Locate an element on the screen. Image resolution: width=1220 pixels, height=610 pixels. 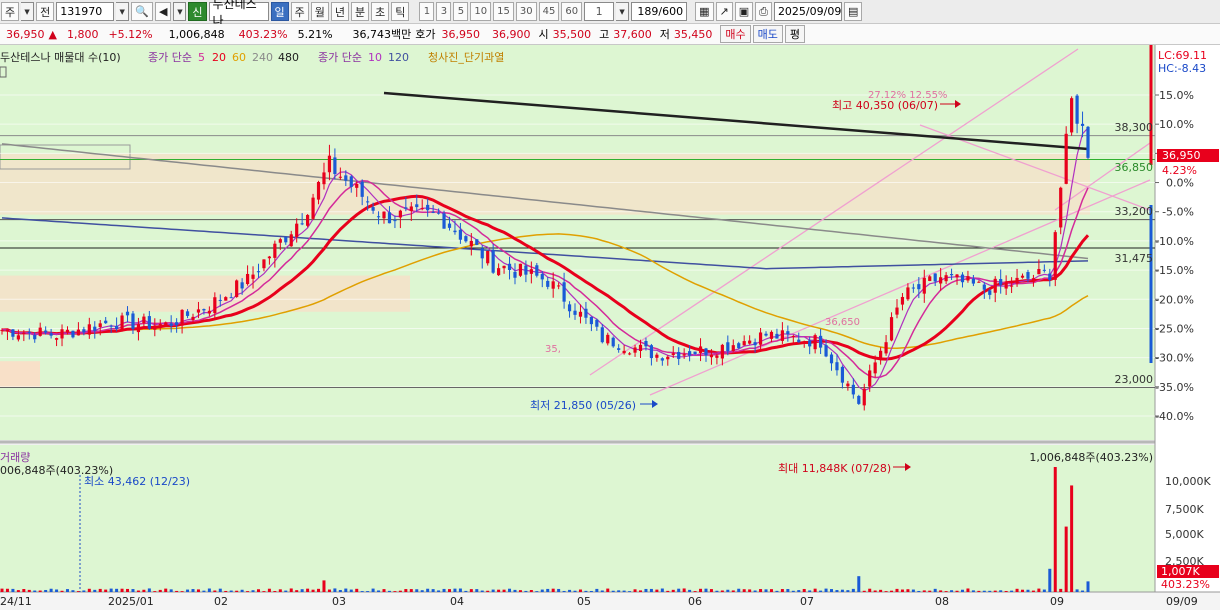
interval-45-button: 45 is located at coordinates (549, 11).